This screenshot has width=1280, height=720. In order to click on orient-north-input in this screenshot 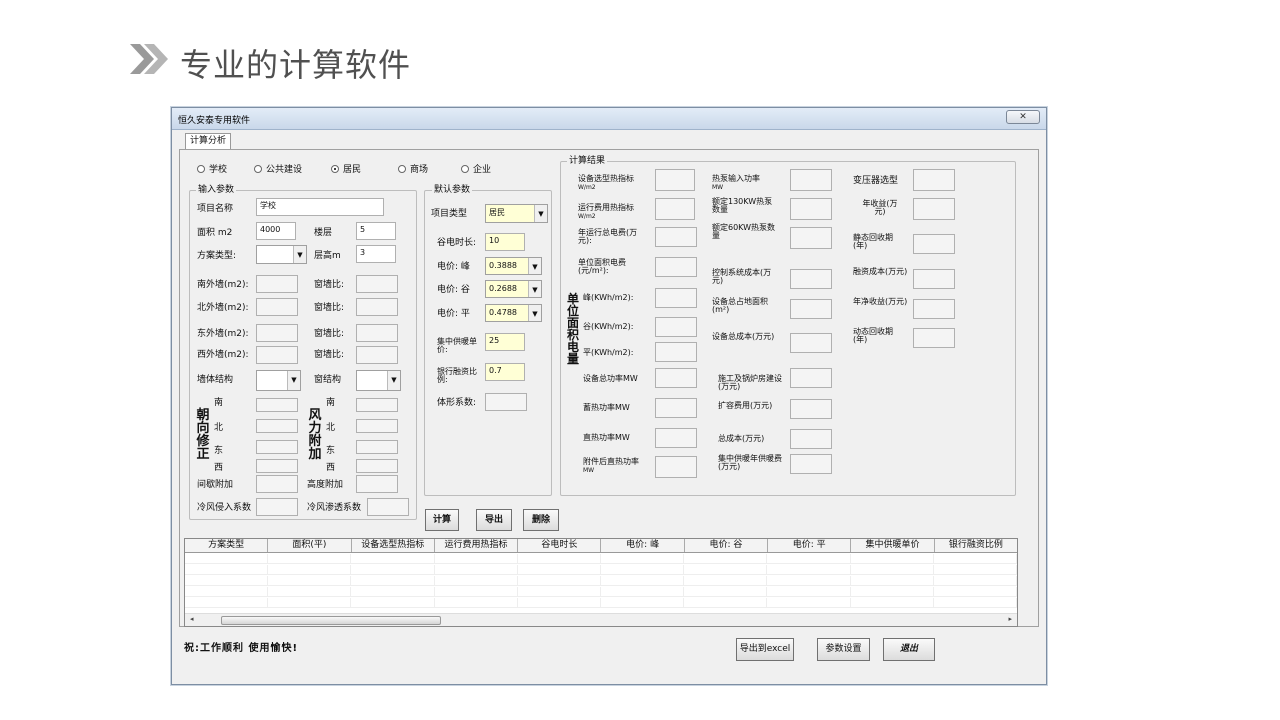, I will do `click(277, 426)`.